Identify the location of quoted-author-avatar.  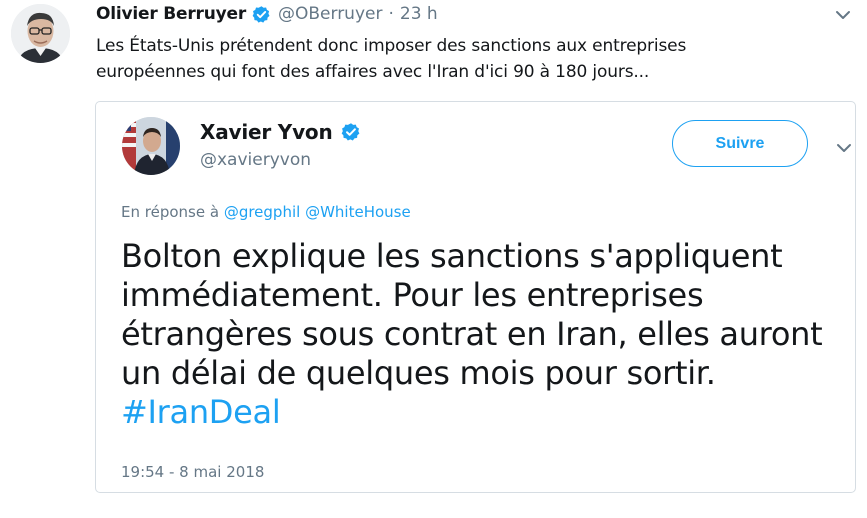
(151, 146).